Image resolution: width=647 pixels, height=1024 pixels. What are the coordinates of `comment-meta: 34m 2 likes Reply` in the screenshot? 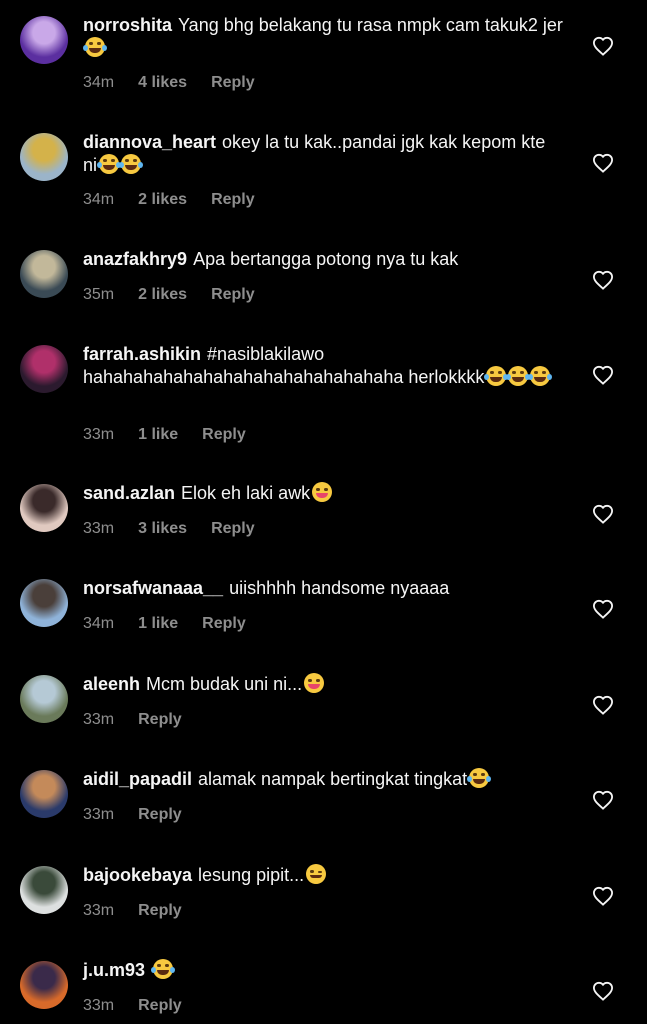 It's located at (181, 200).